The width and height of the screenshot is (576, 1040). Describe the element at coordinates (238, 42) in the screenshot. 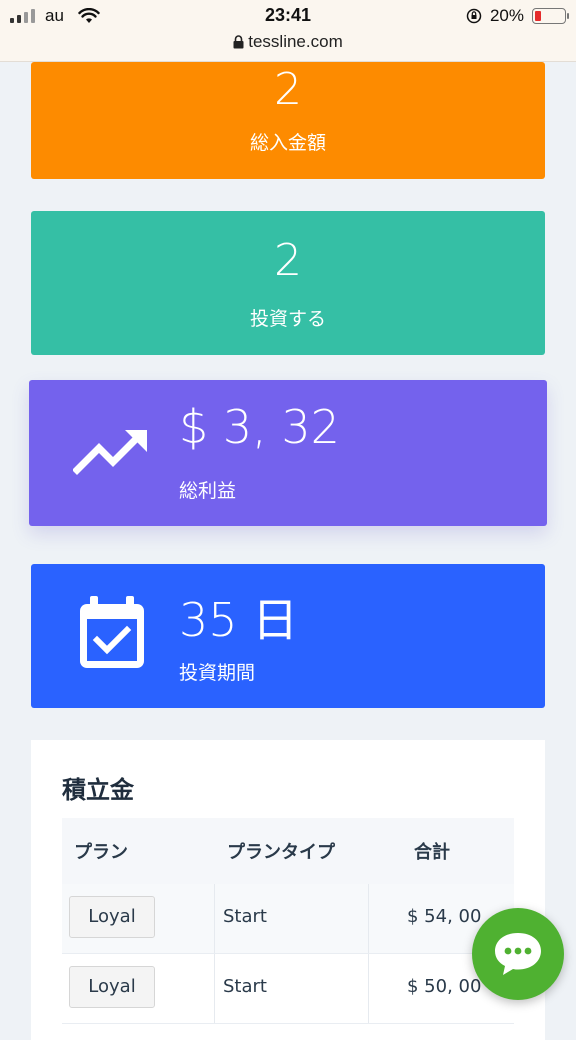

I see `lock-icon` at that location.